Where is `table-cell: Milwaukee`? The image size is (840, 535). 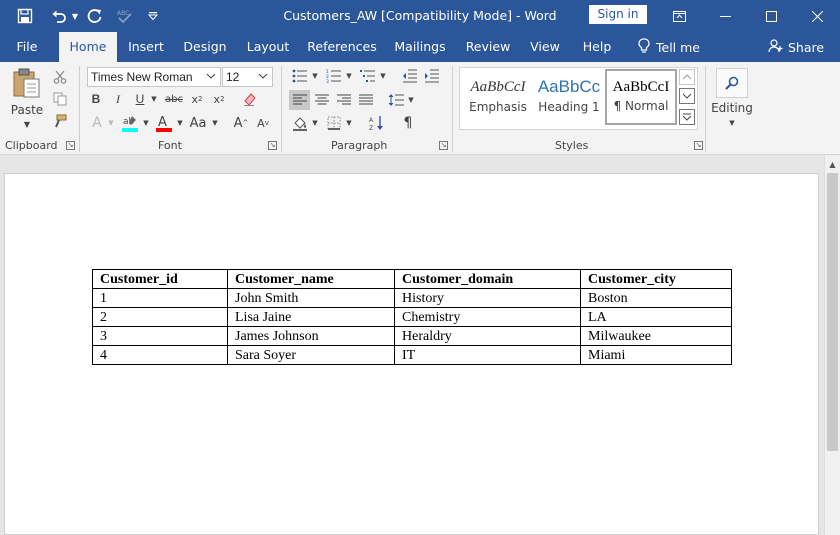 table-cell: Milwaukee is located at coordinates (656, 336).